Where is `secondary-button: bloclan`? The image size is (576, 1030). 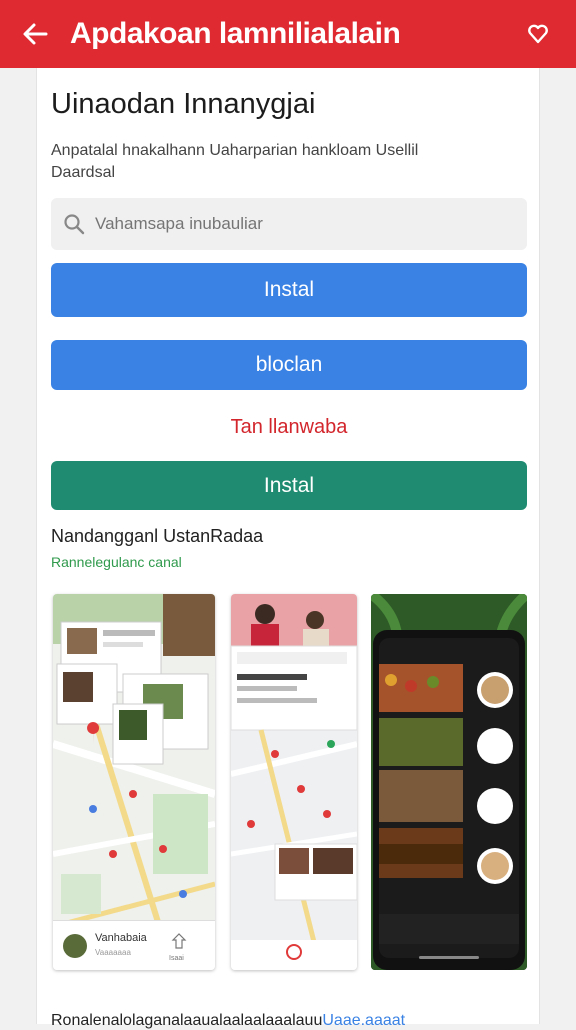 secondary-button: bloclan is located at coordinates (289, 365).